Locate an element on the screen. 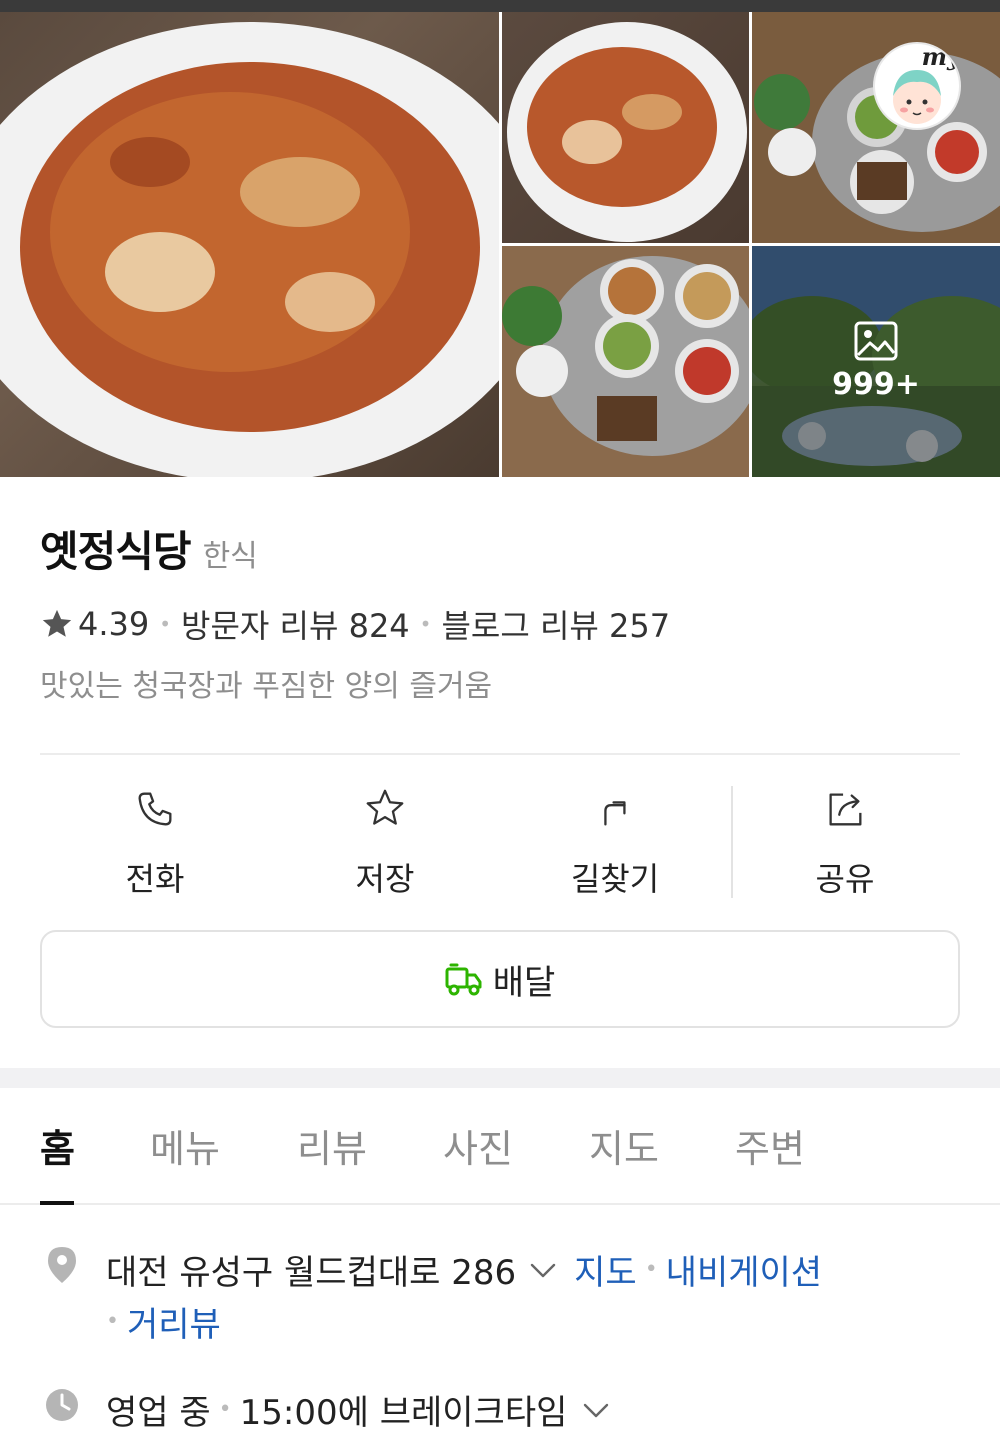  address-line-2: • 거리뷰 is located at coordinates (163, 1321).